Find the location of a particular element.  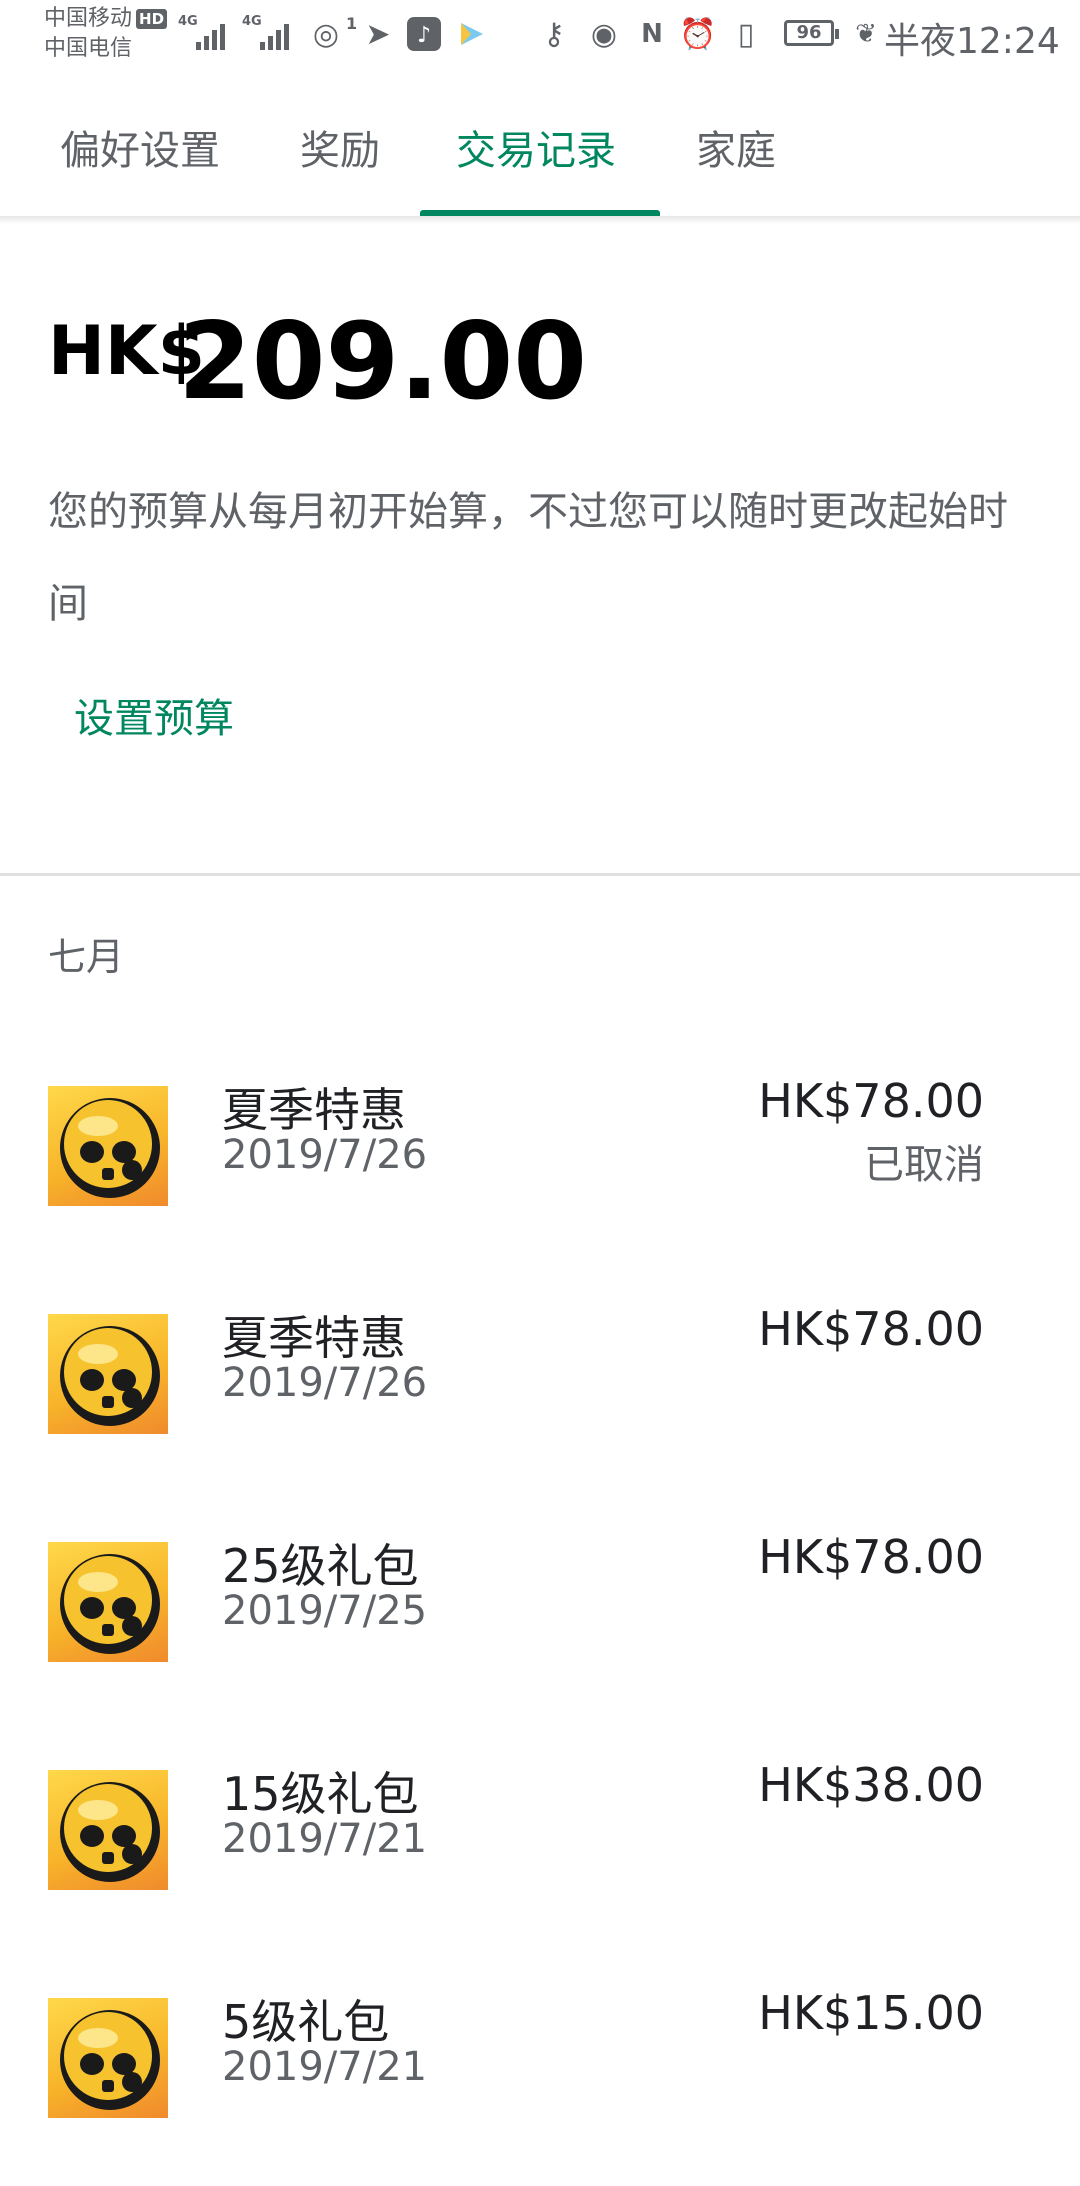

carrier-info: 中国移动 HD 中国电信 is located at coordinates (106, 34).